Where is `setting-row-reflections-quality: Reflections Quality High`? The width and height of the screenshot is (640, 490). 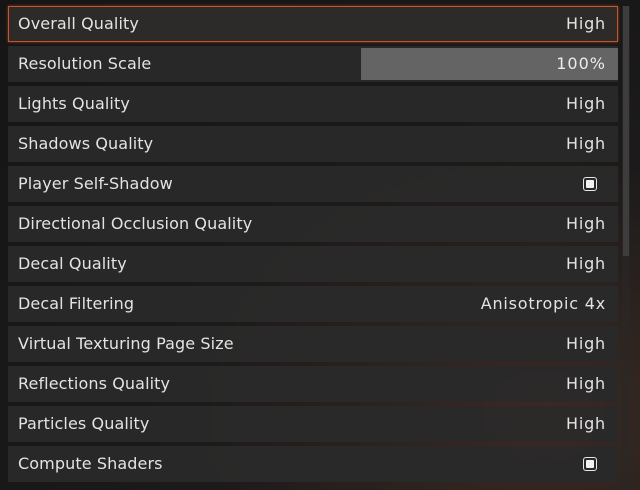
setting-row-reflections-quality: Reflections Quality High is located at coordinates (313, 384).